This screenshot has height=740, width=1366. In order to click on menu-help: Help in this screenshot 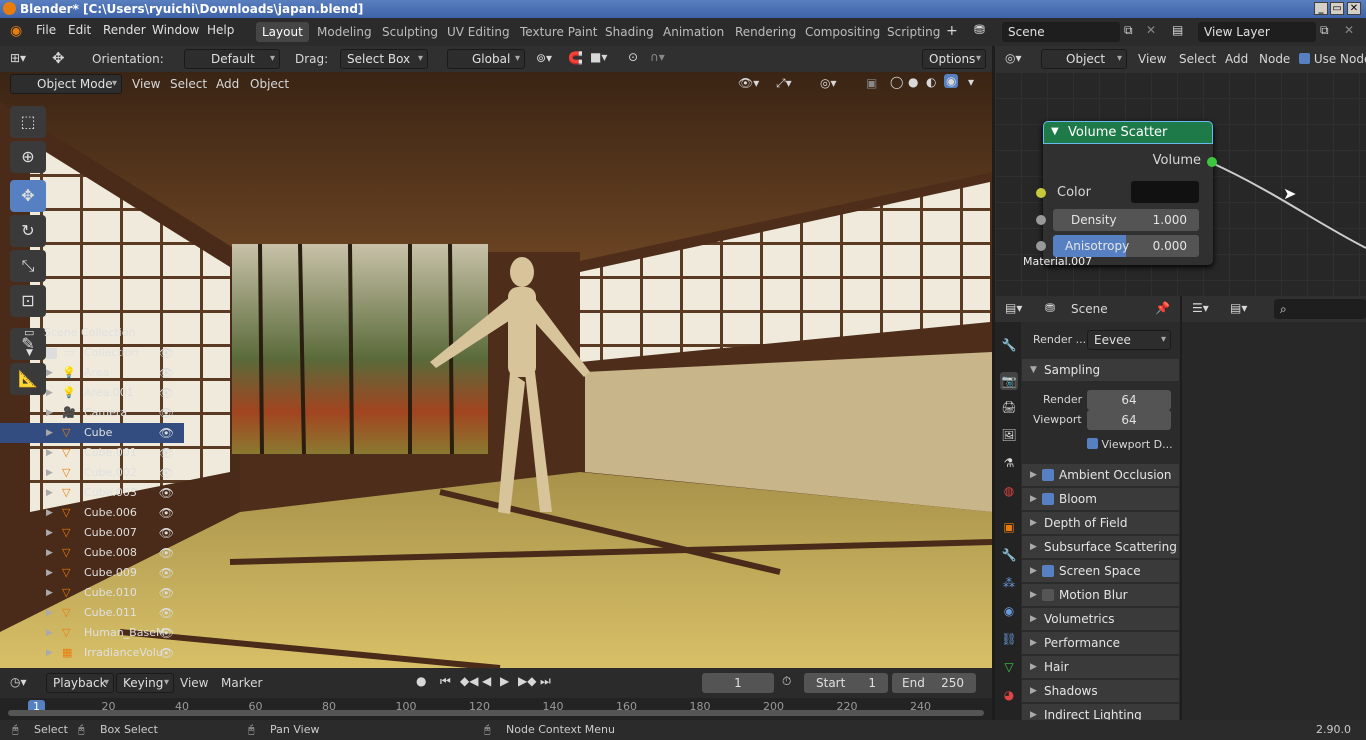, I will do `click(220, 30)`.